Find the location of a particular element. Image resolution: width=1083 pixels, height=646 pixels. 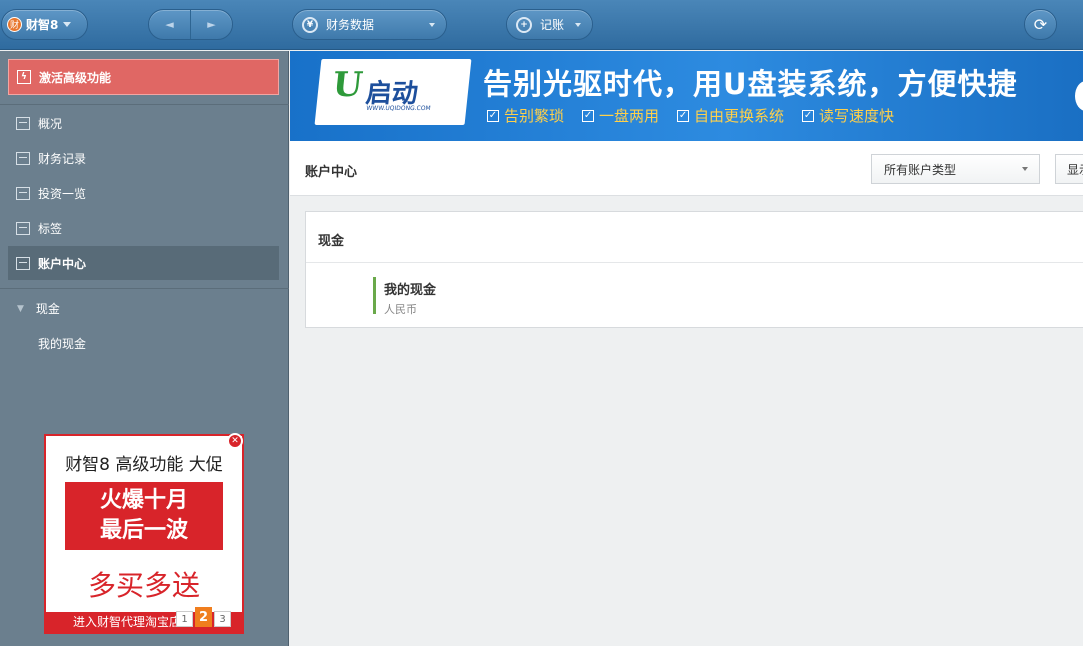

sidebar-item-label: 概况 is located at coordinates (50, 123).